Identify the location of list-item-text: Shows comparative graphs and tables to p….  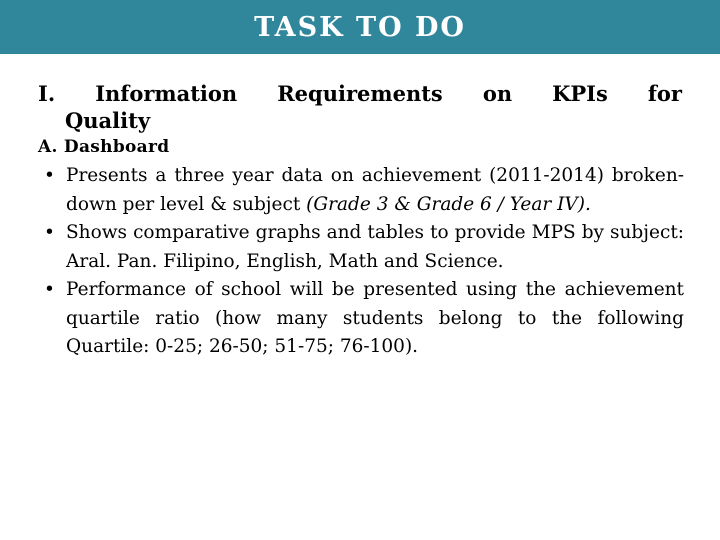
(375, 247).